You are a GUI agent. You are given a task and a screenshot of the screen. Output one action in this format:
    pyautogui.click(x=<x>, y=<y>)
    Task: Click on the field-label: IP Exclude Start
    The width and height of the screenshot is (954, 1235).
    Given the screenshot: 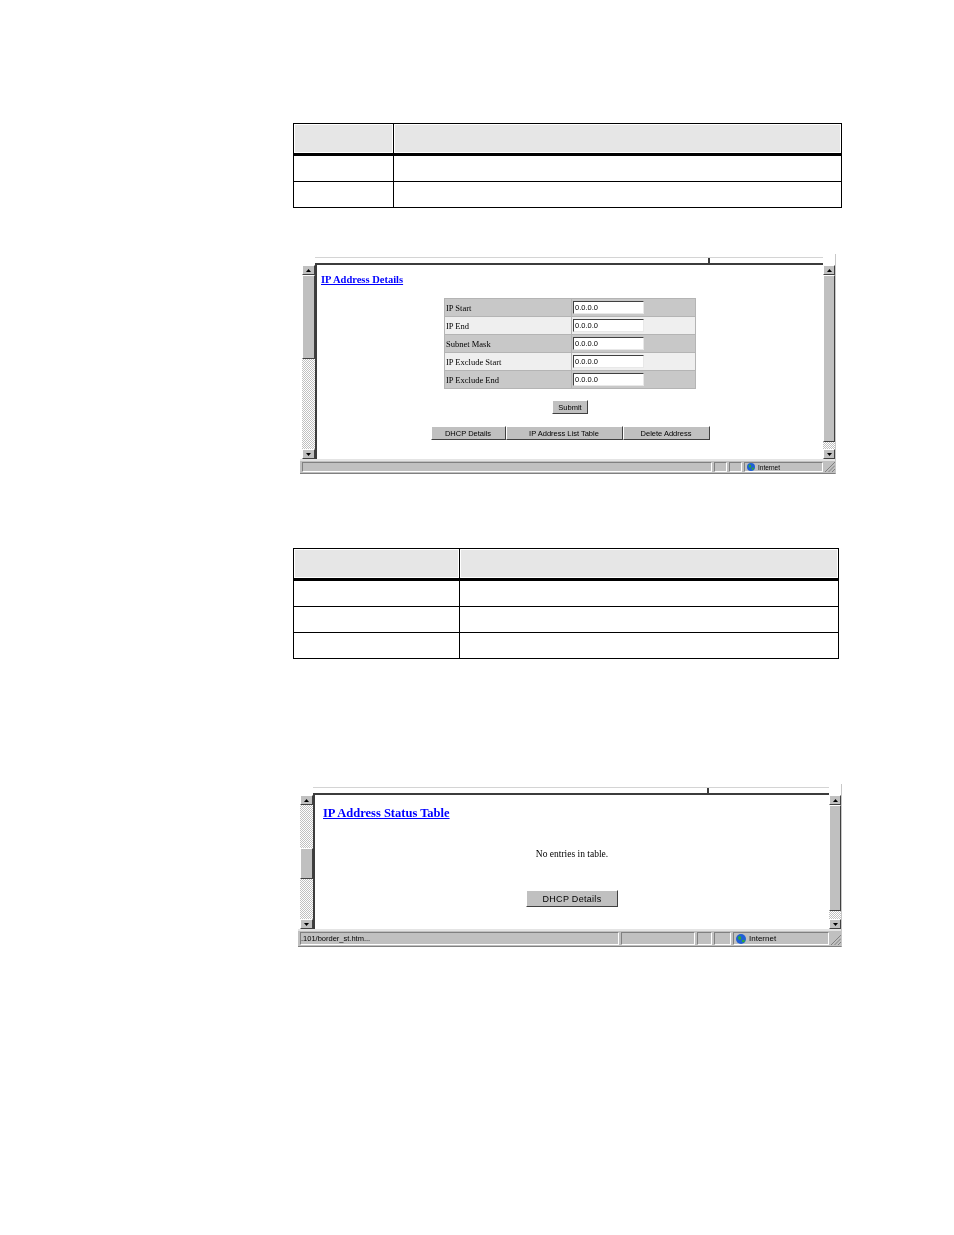 What is the action you would take?
    pyautogui.click(x=508, y=361)
    